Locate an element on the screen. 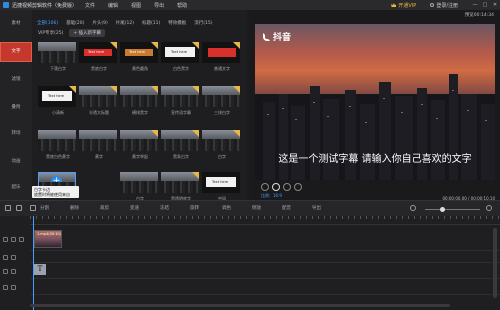 The height and width of the screenshot is (310, 500). playhead is located at coordinates (33, 263).